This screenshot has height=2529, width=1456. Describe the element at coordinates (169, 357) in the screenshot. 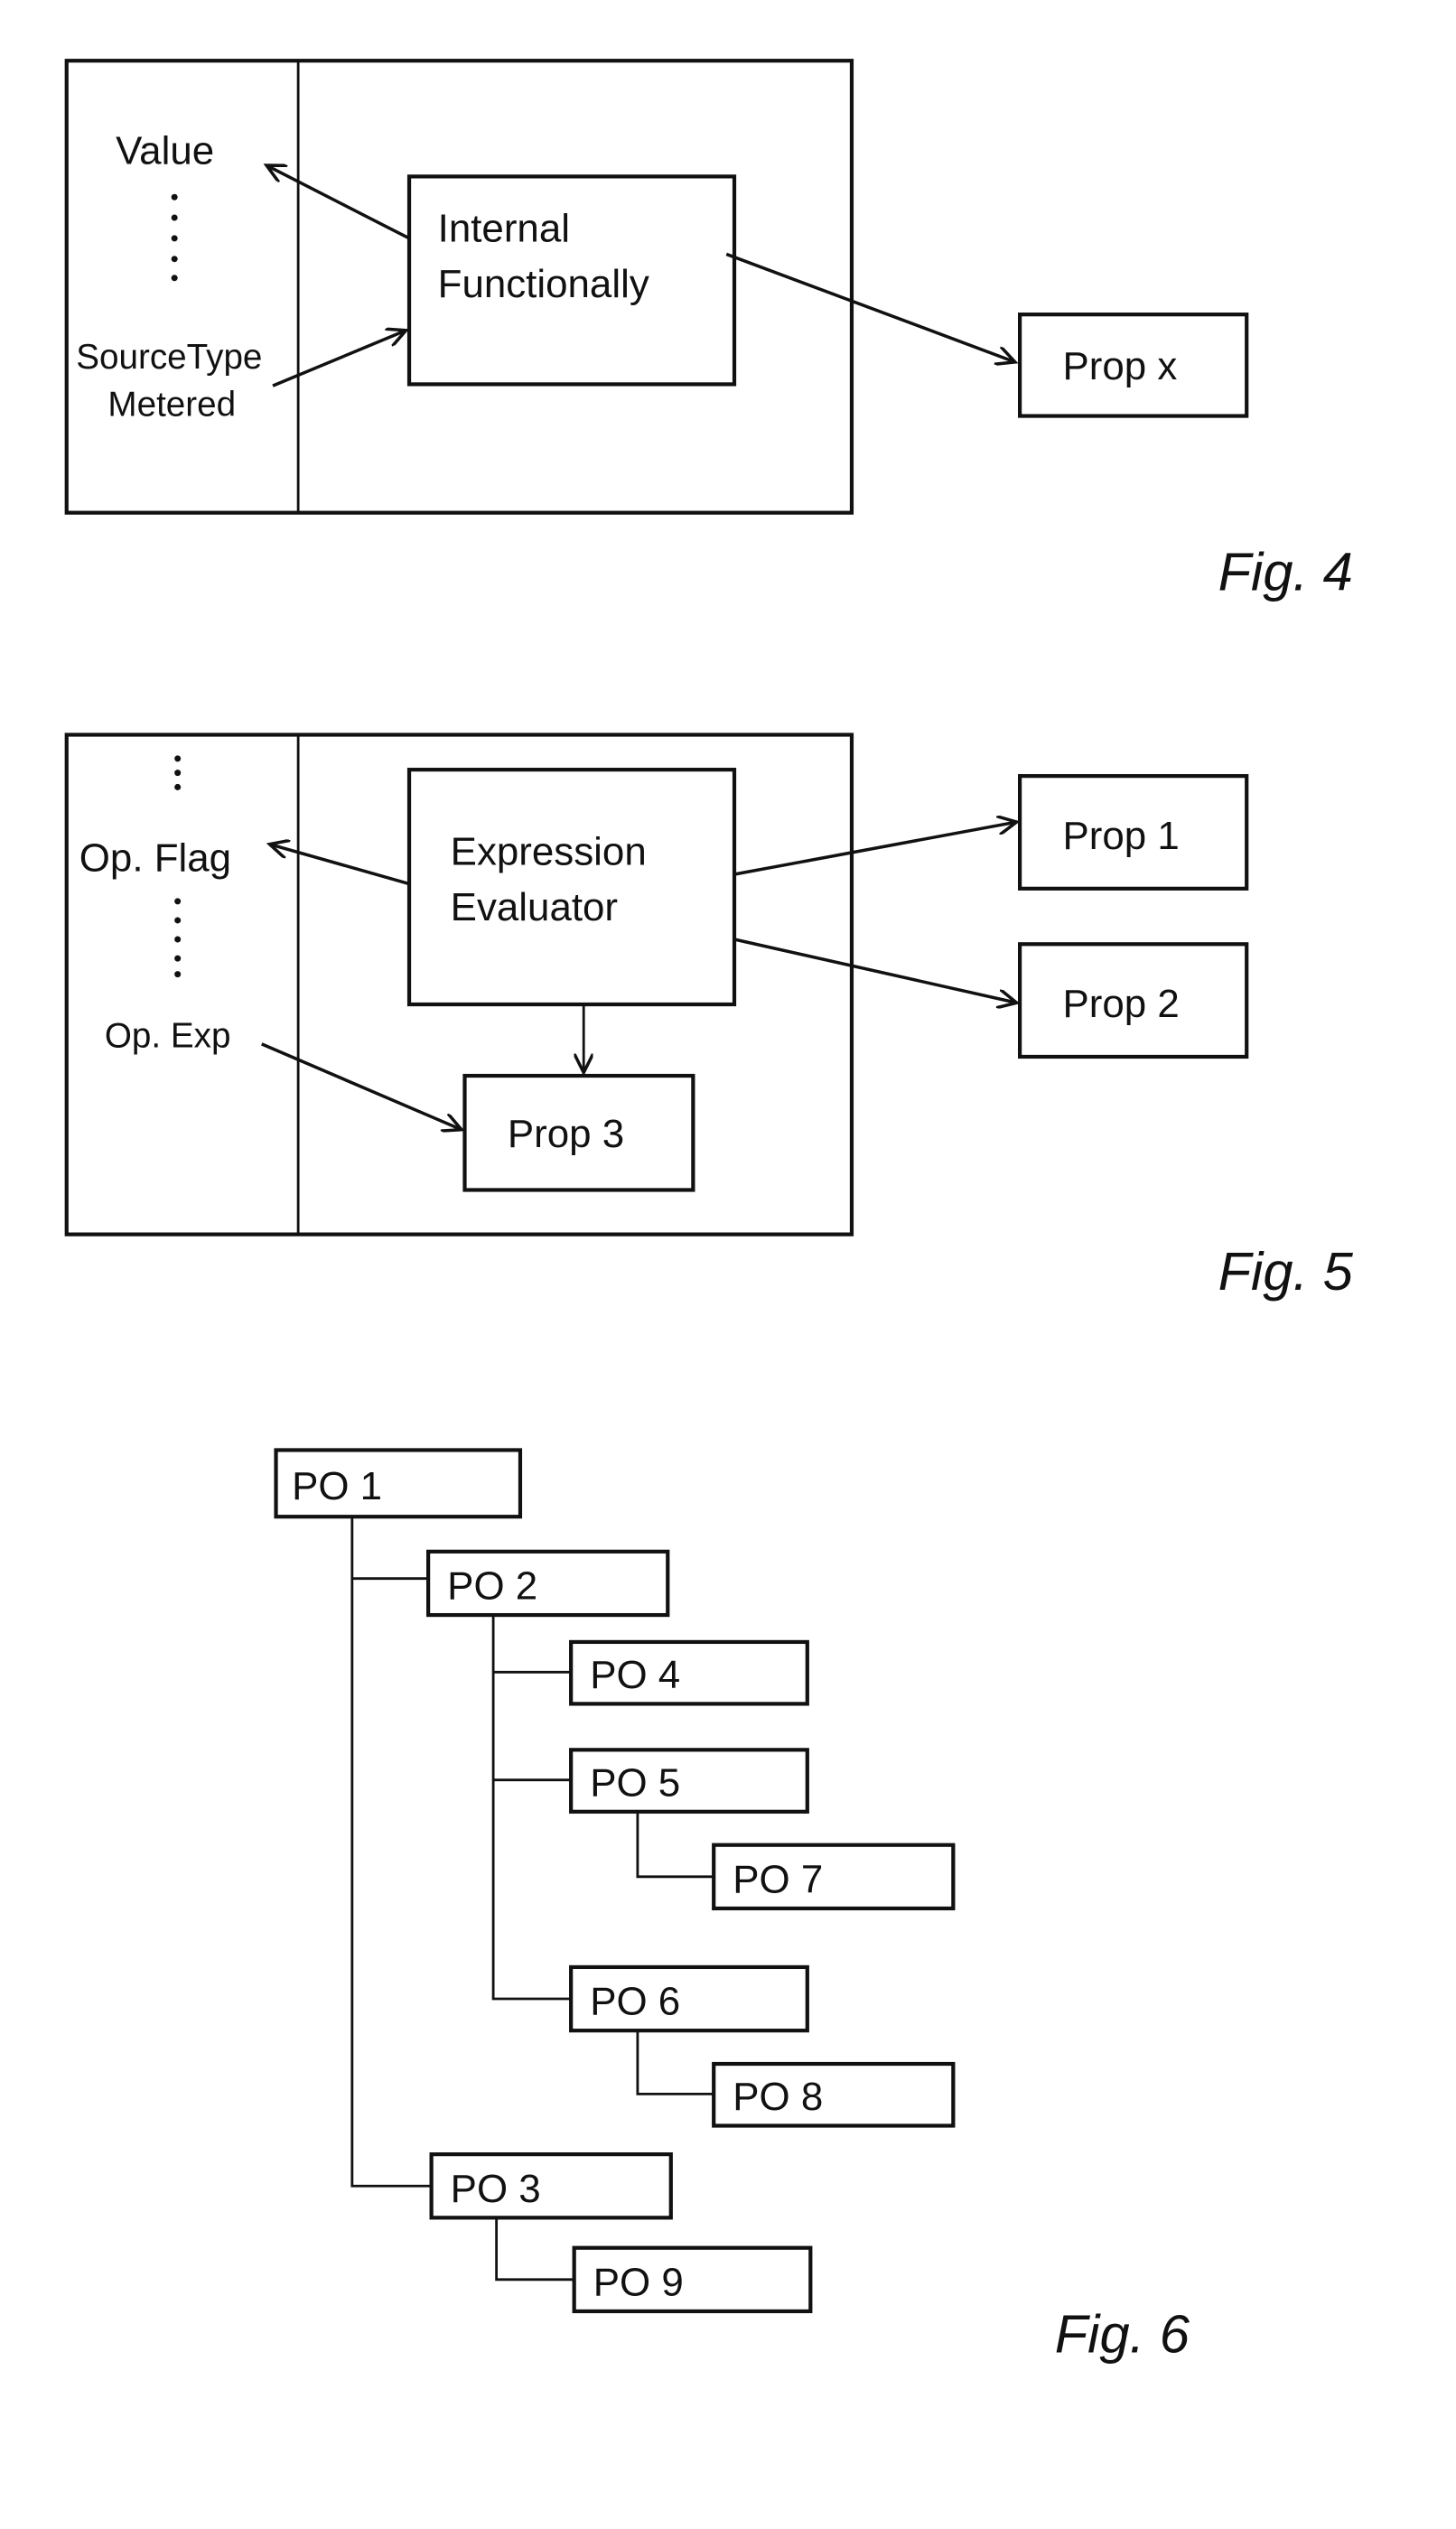

I see `fig4-sourcetype-label: SourceType` at that location.